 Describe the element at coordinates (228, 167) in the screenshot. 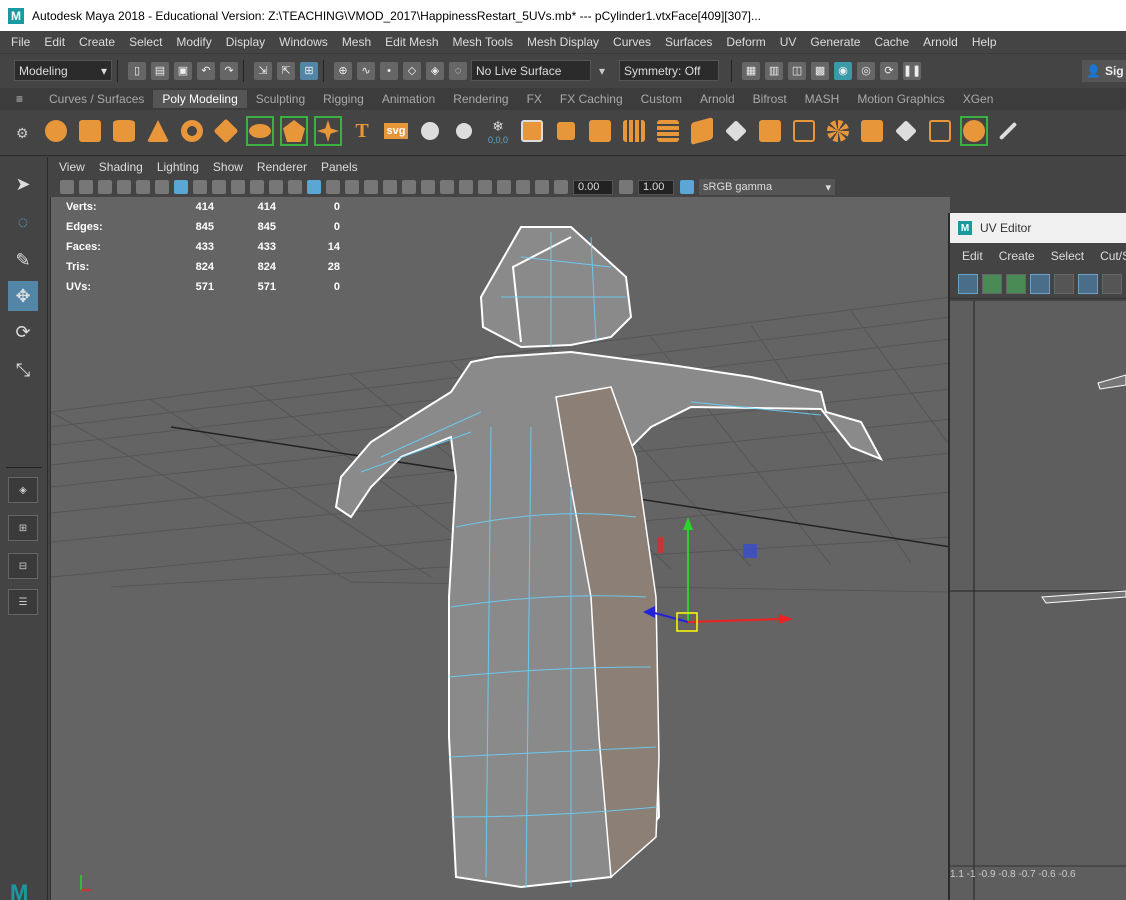

I see `panel-menu-show: Show` at that location.